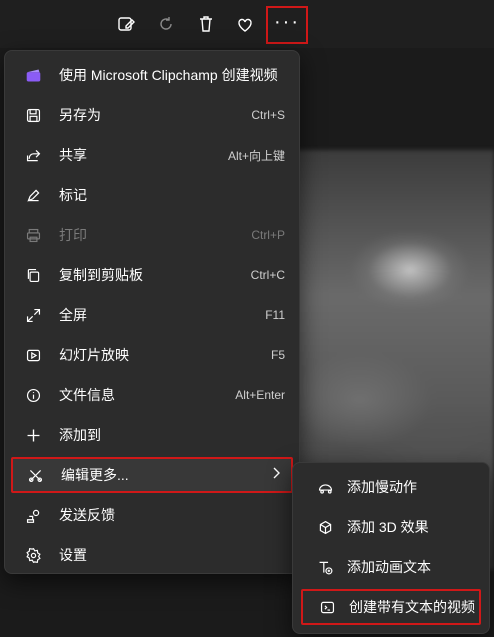 The height and width of the screenshot is (637, 494). I want to click on menu-item-label: 全屏, so click(73, 315).